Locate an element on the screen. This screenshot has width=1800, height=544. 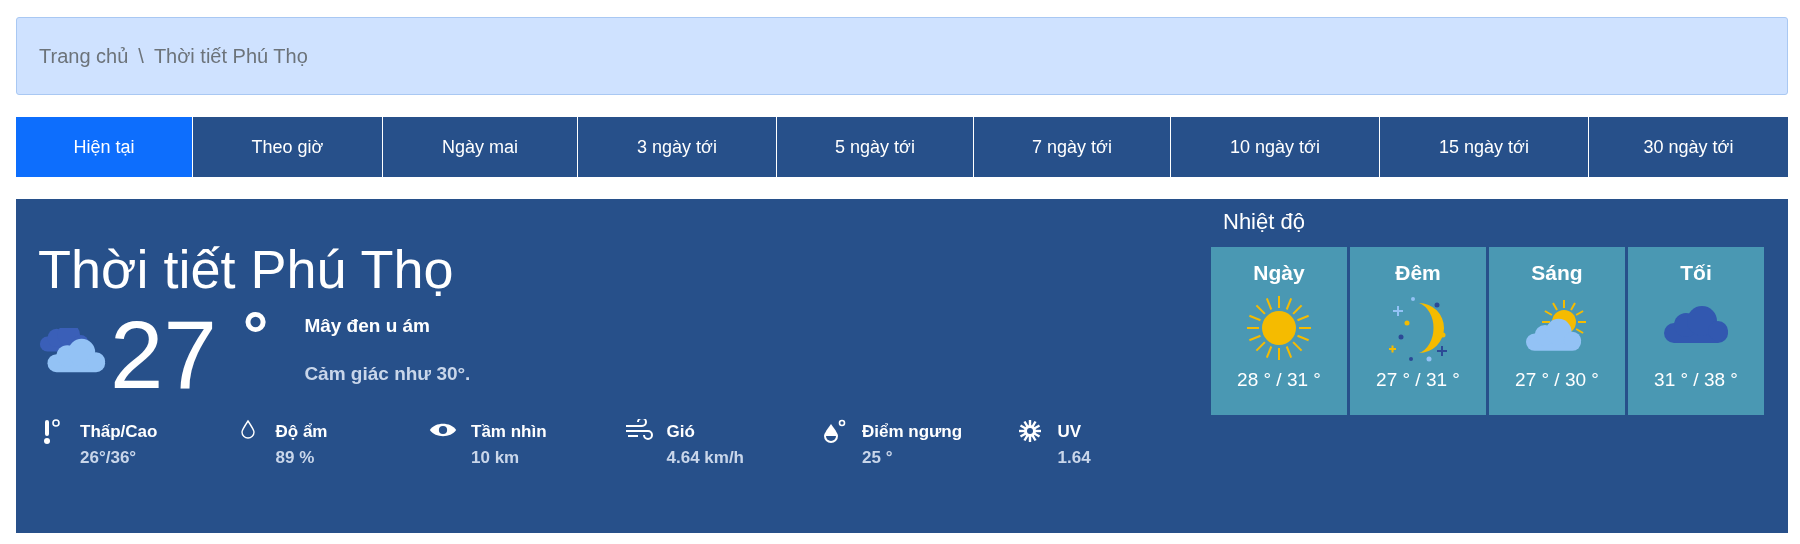
temperature-range: 27 ° / 30 ° is located at coordinates (1557, 380).